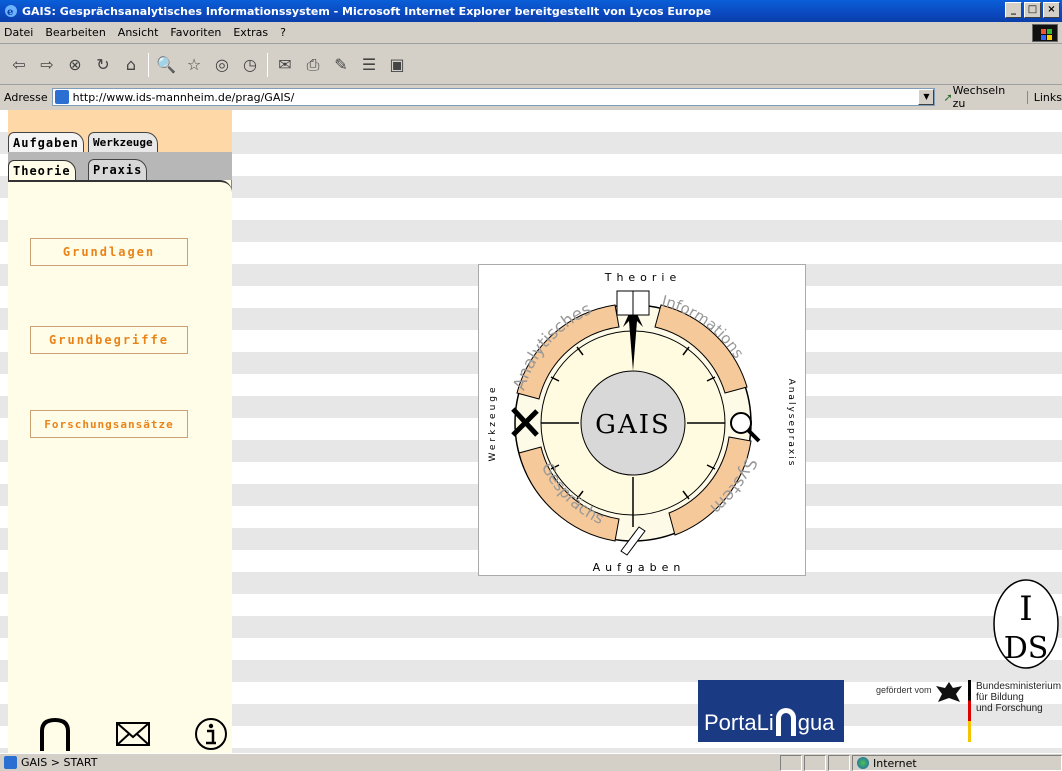 Image resolution: width=1062 pixels, height=771 pixels. What do you see at coordinates (633, 425) in the screenshot?
I see `logo-center-text: GAIS` at bounding box center [633, 425].